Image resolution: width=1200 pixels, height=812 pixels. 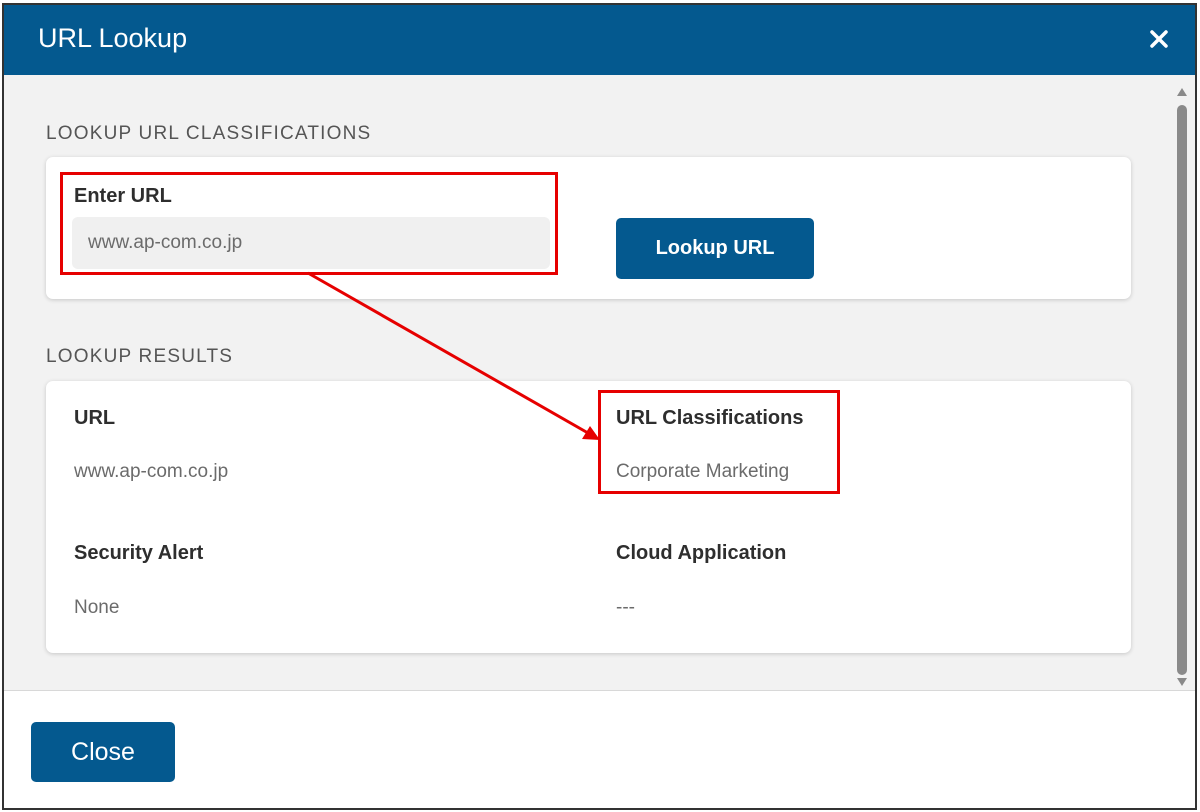 I want to click on results-section-label: LOOKUP RESULTS, so click(x=140, y=356).